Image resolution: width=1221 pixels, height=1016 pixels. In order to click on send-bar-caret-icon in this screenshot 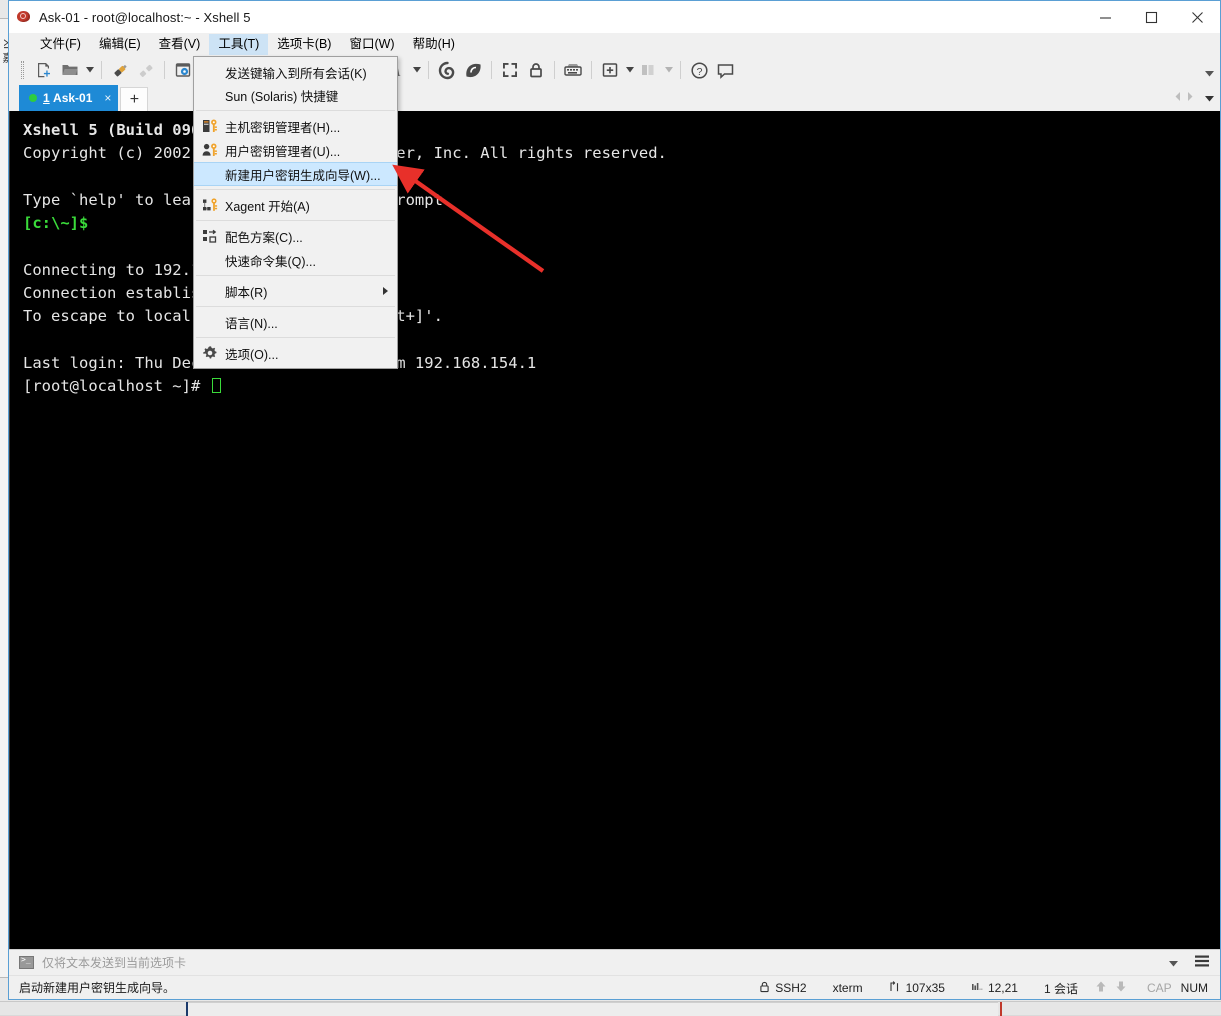, I will do `click(1173, 963)`.